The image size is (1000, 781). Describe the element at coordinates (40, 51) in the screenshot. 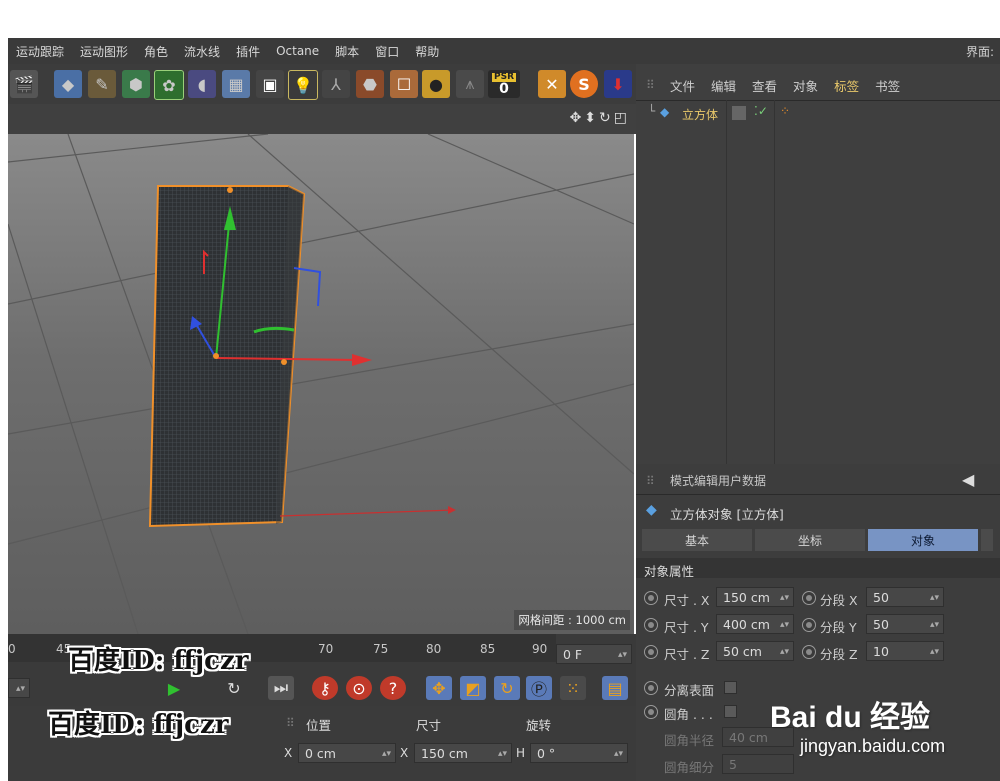

I see `menu-motion-tracking: 运动跟踪` at that location.